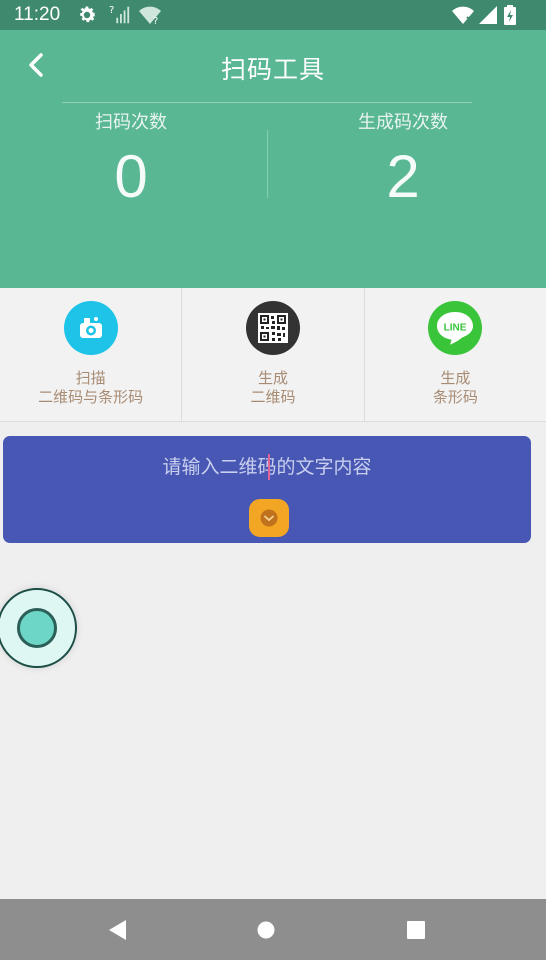  Describe the element at coordinates (90, 328) in the screenshot. I see `camera-scan-icon` at that location.